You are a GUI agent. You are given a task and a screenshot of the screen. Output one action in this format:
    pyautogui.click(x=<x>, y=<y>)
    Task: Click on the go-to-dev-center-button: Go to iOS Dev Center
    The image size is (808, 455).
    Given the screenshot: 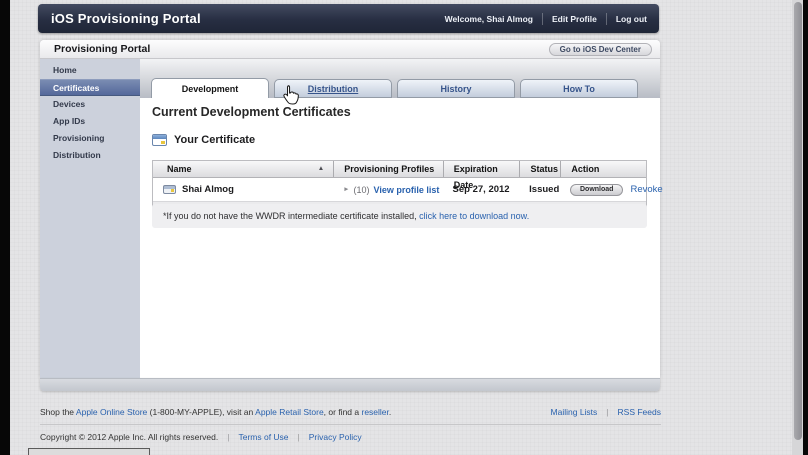 What is the action you would take?
    pyautogui.click(x=600, y=49)
    